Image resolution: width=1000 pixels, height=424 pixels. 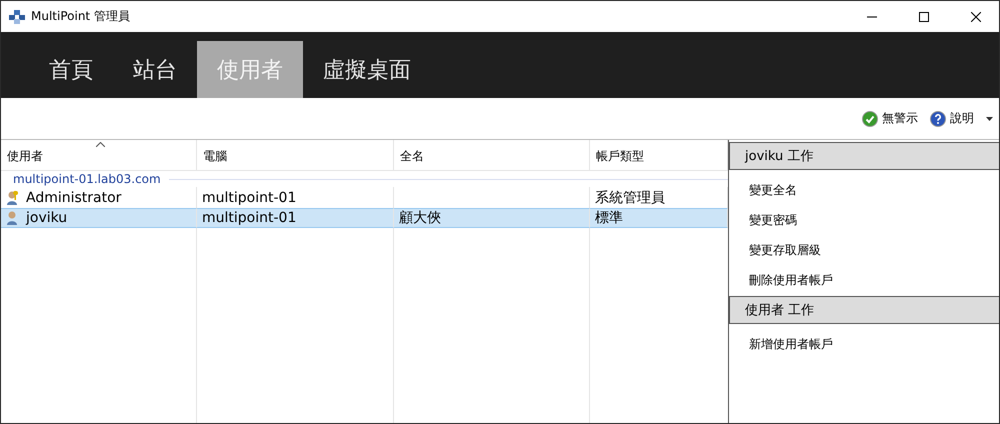 I want to click on task-link: 刪除使用者帳戶, so click(x=864, y=280).